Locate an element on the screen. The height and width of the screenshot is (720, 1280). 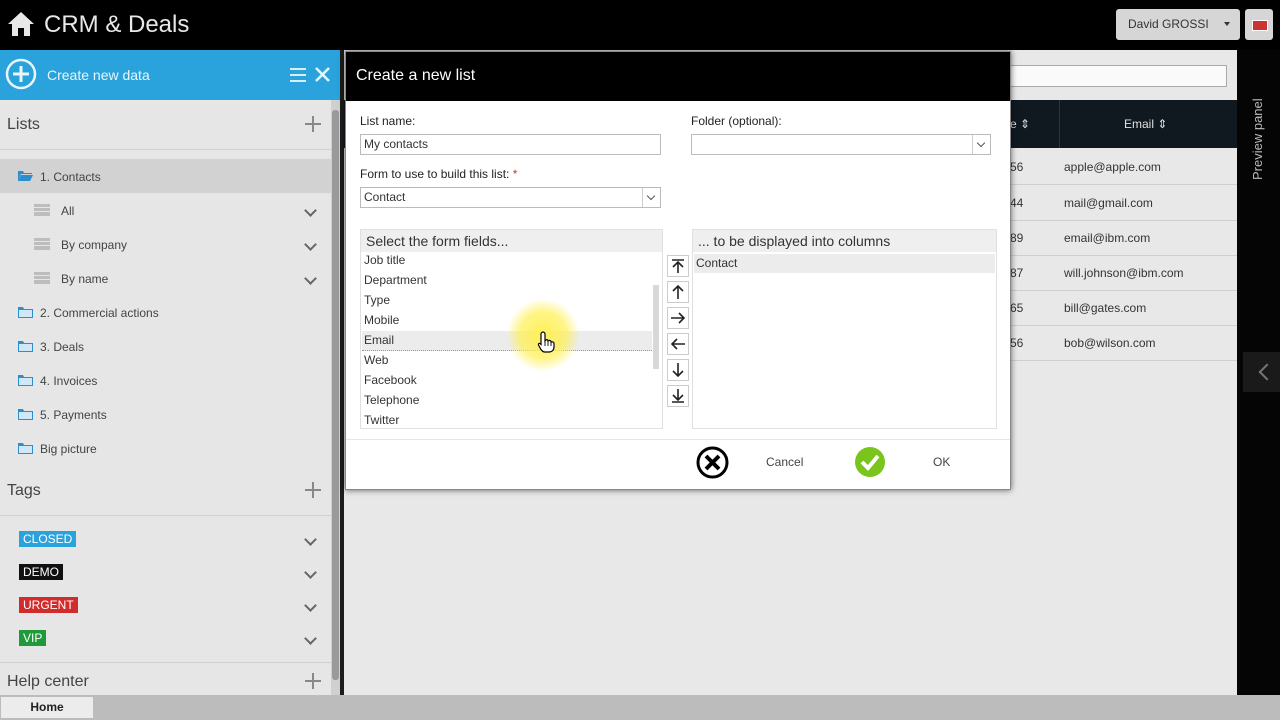
list-item: Department is located at coordinates (507, 280).